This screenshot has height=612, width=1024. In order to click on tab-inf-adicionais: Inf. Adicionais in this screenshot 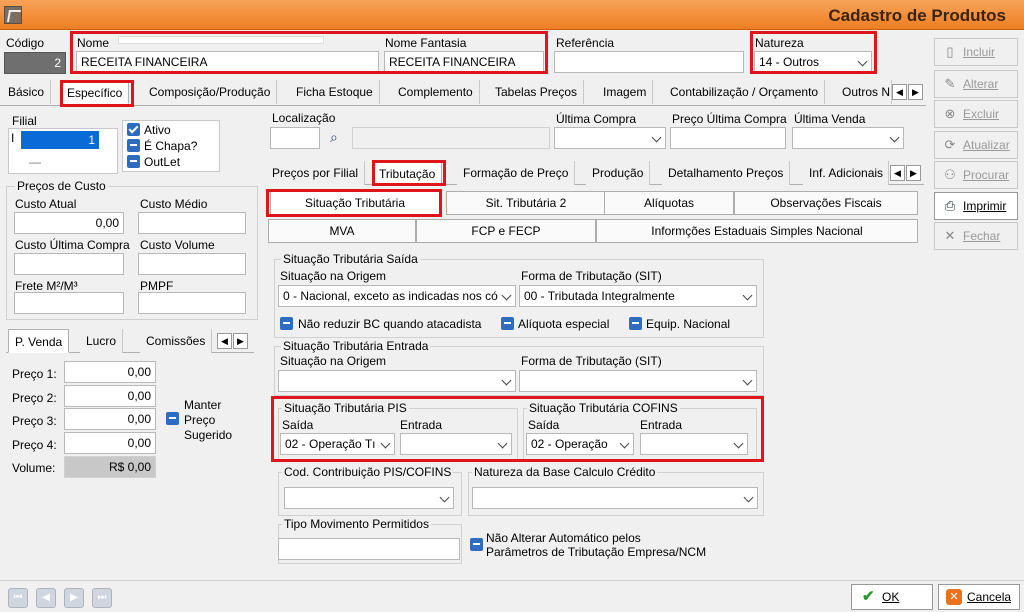, I will do `click(846, 173)`.